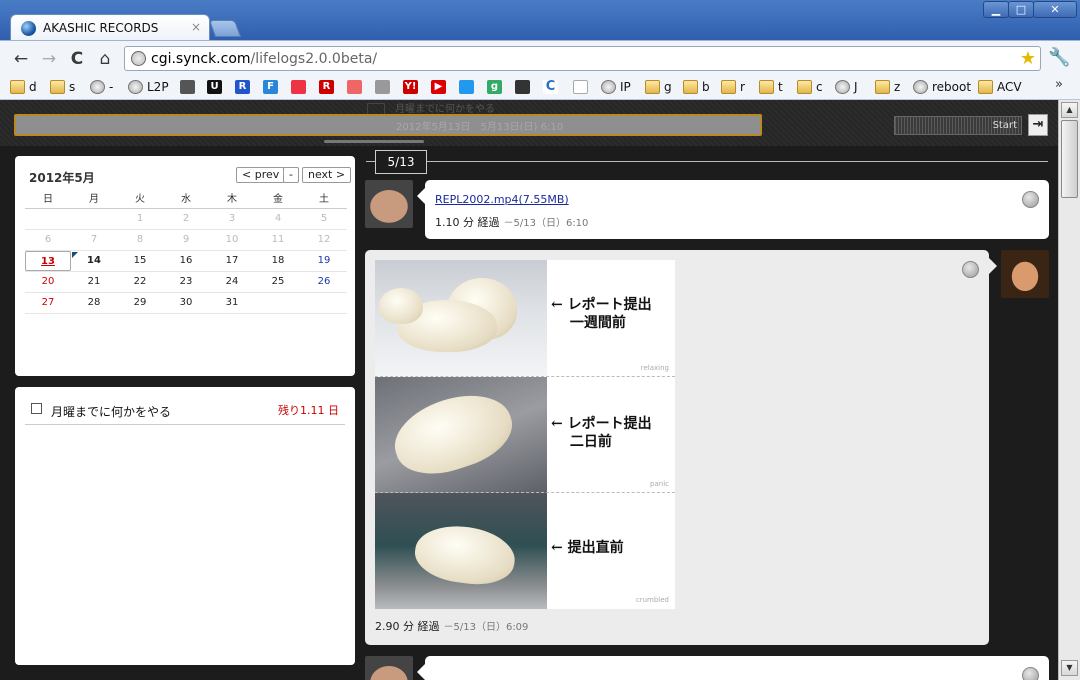  I want to click on calendar-day: 30, so click(186, 303).